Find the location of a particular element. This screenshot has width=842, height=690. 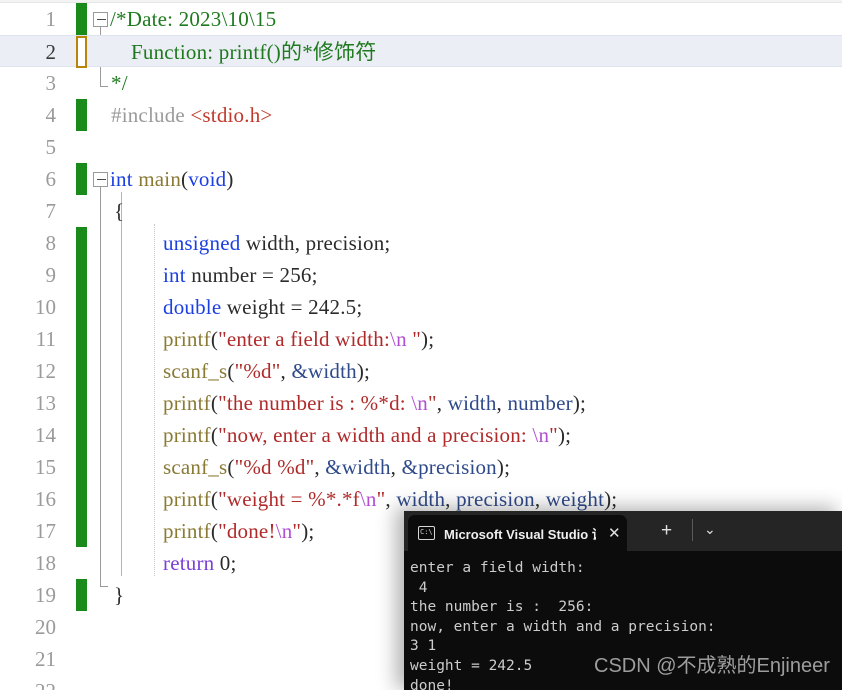

line-number: 3 is located at coordinates (51, 83).